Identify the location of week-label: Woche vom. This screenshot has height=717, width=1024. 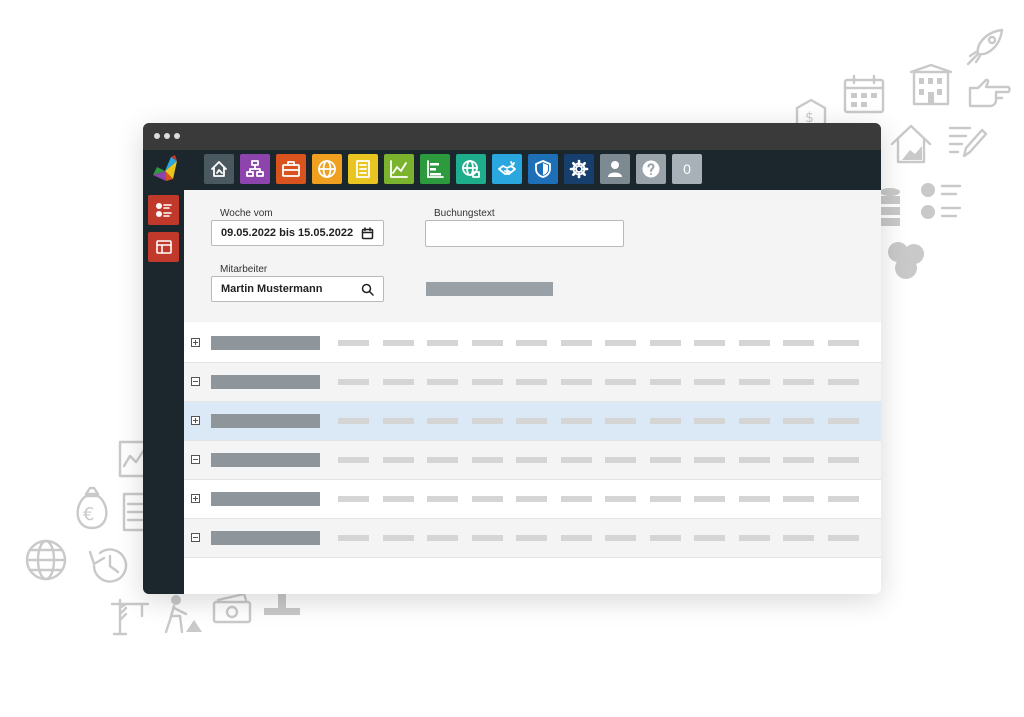
(246, 213).